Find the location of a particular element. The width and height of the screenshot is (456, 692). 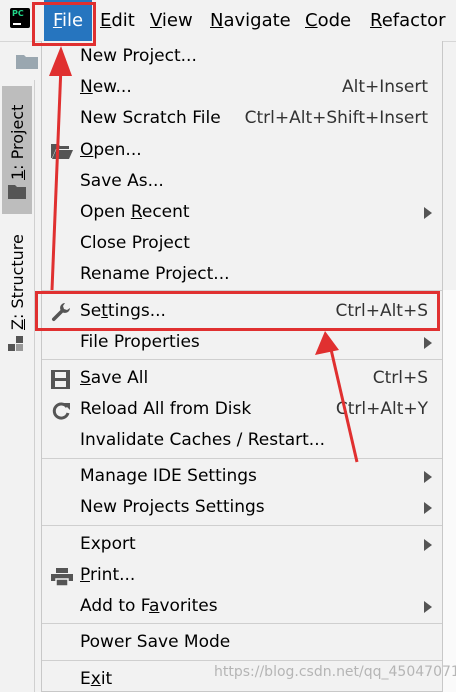

watermark-text: https://blog.csdn.net/qq_45047071 is located at coordinates (335, 672).